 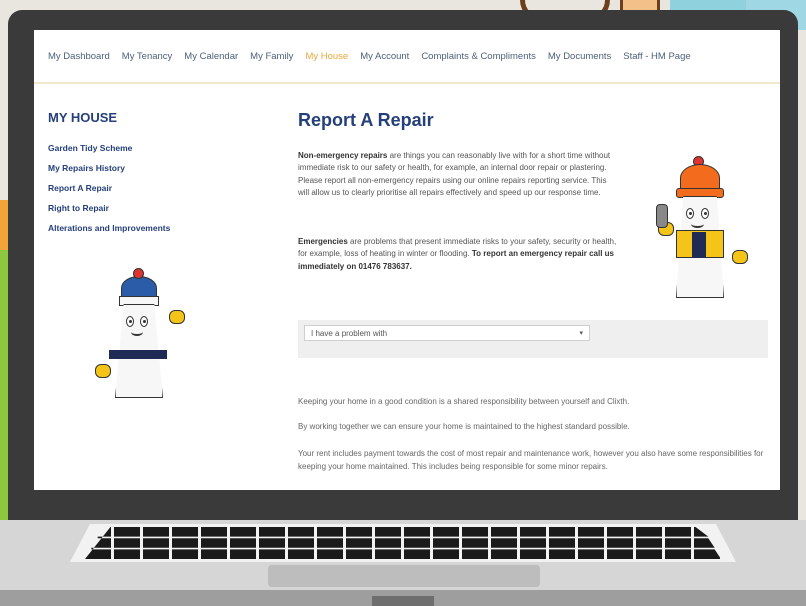 What do you see at coordinates (403, 543) in the screenshot?
I see `keyboard-keys` at bounding box center [403, 543].